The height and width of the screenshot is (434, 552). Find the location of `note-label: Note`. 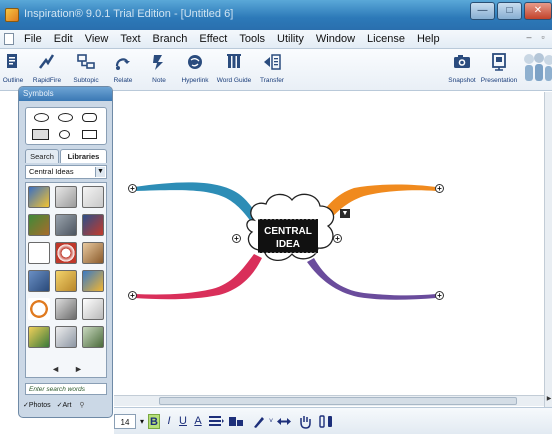

note-label: Note is located at coordinates (159, 80).